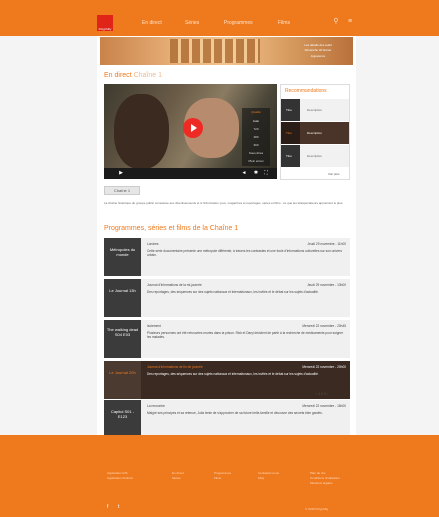  I want to click on settings-icon: ✱, so click(256, 173).